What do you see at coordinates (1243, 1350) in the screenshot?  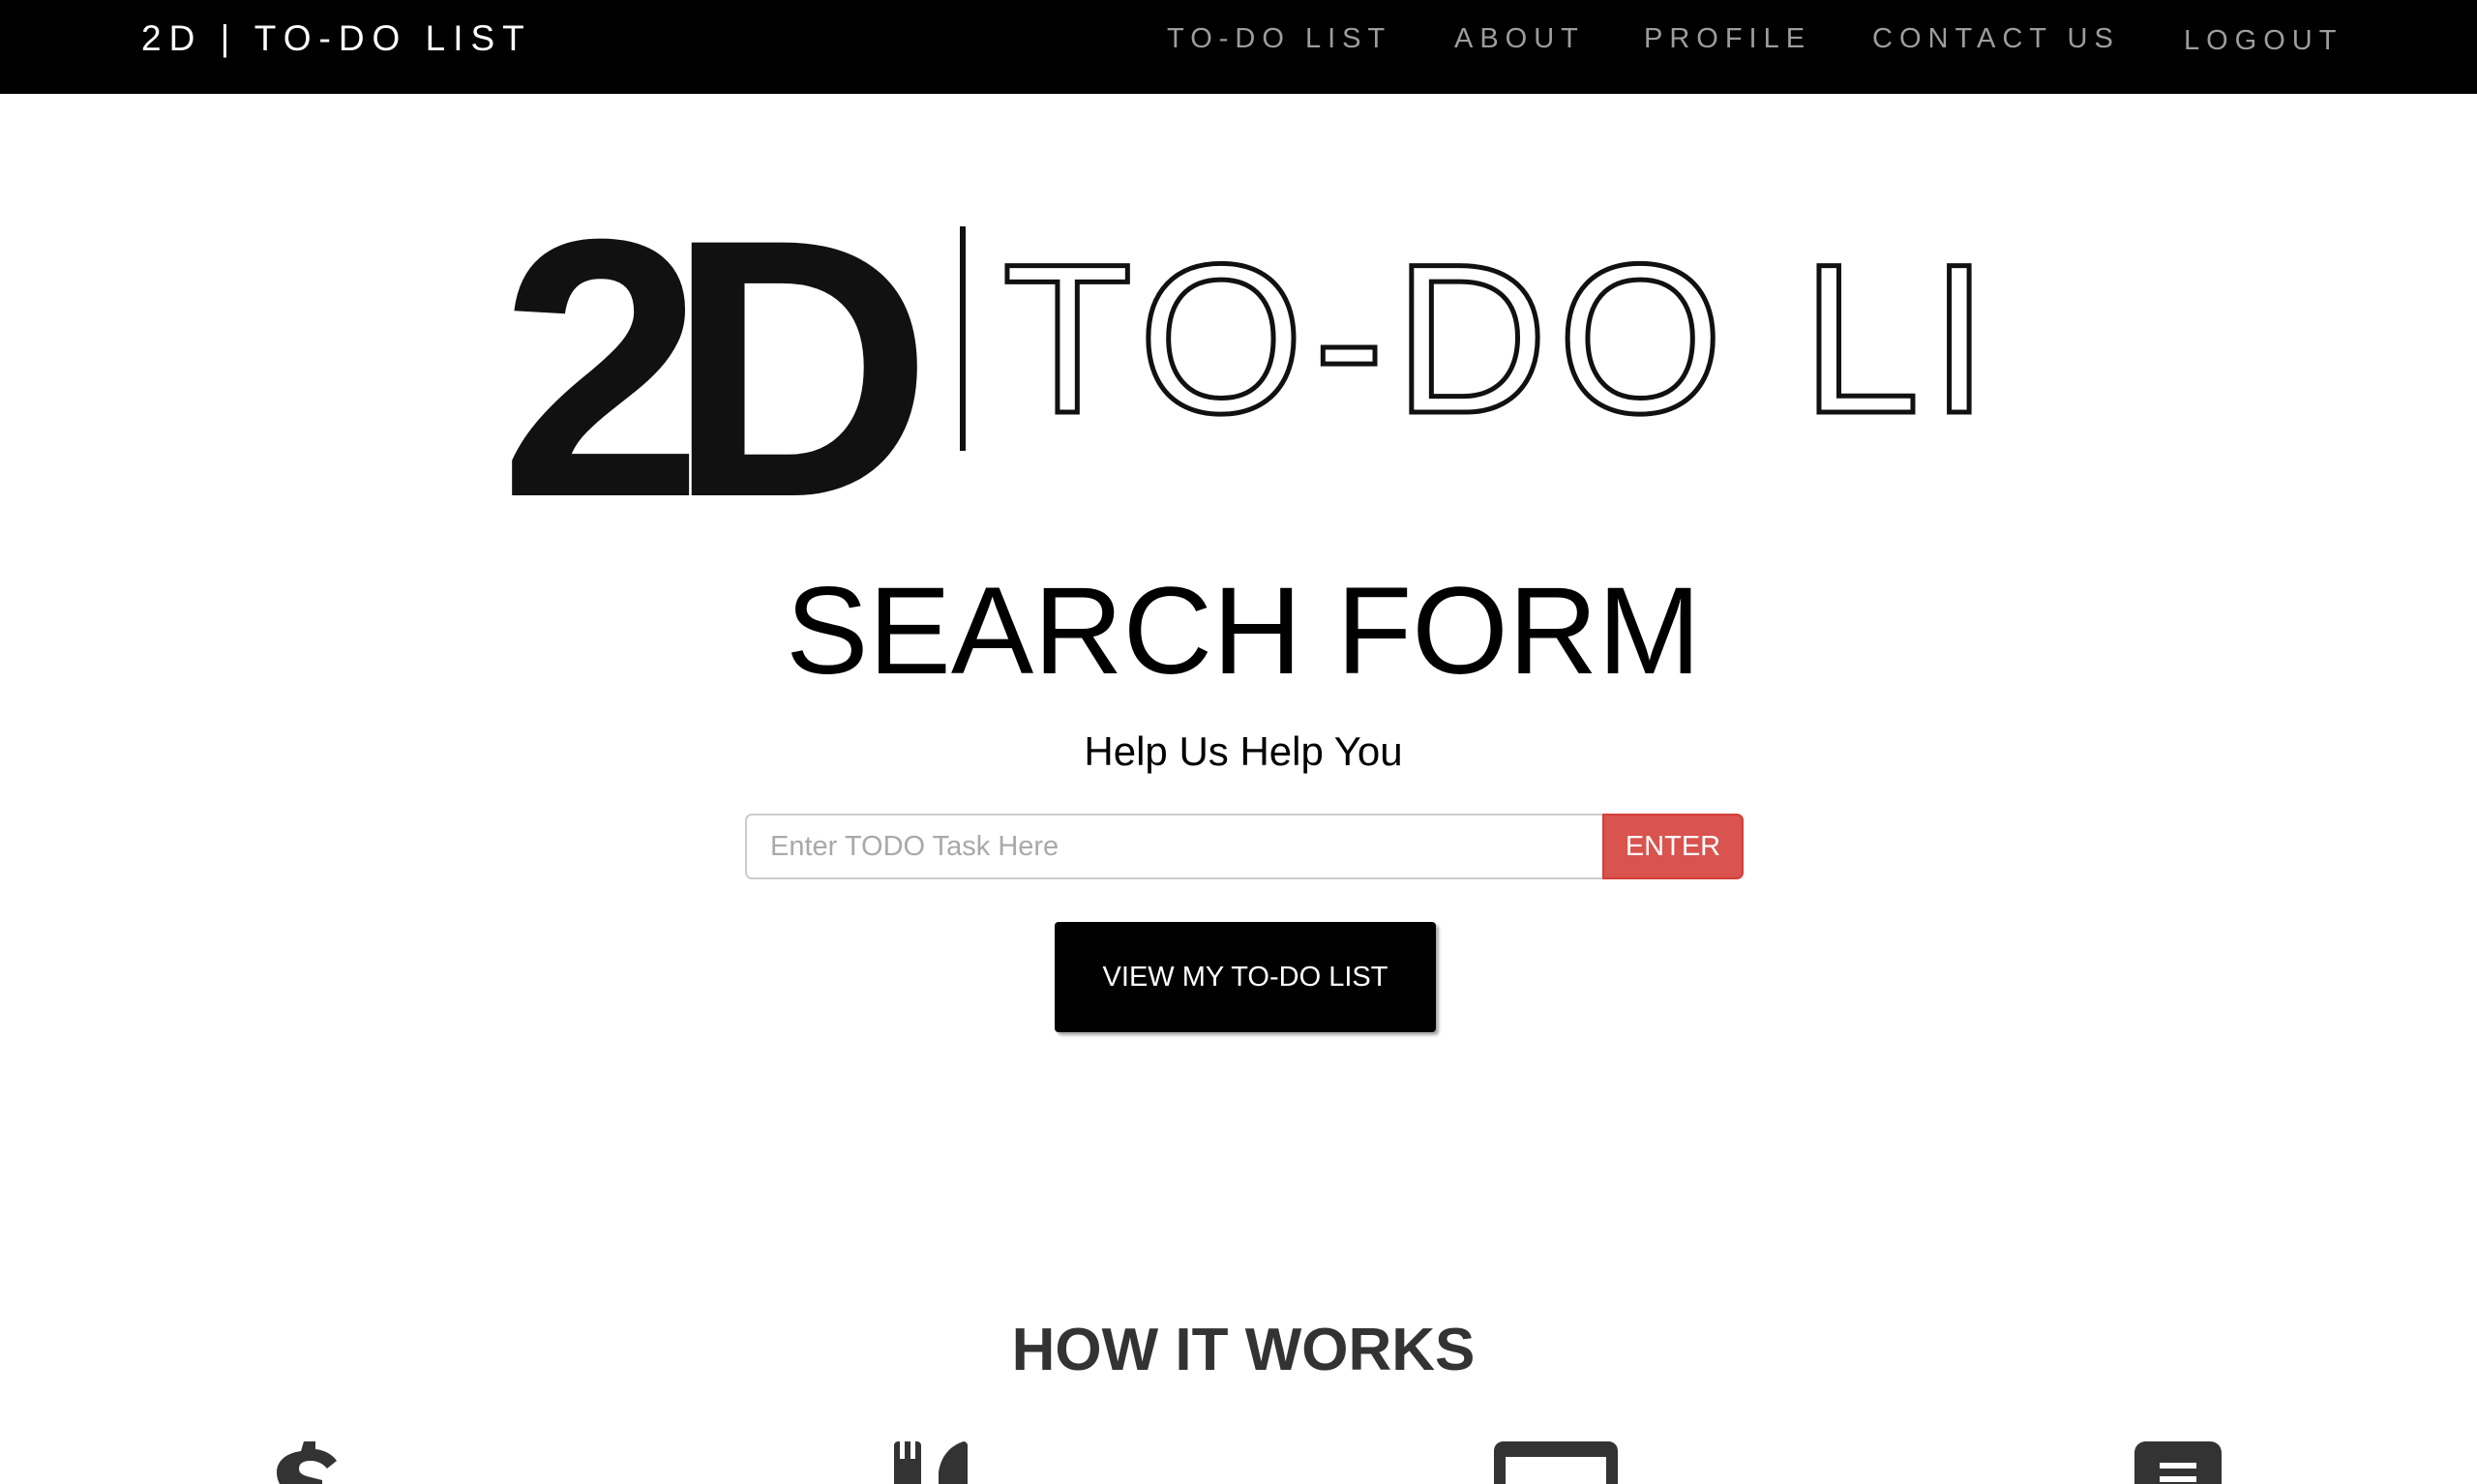 I see `how-it-works-title: HOW IT WORKS` at bounding box center [1243, 1350].